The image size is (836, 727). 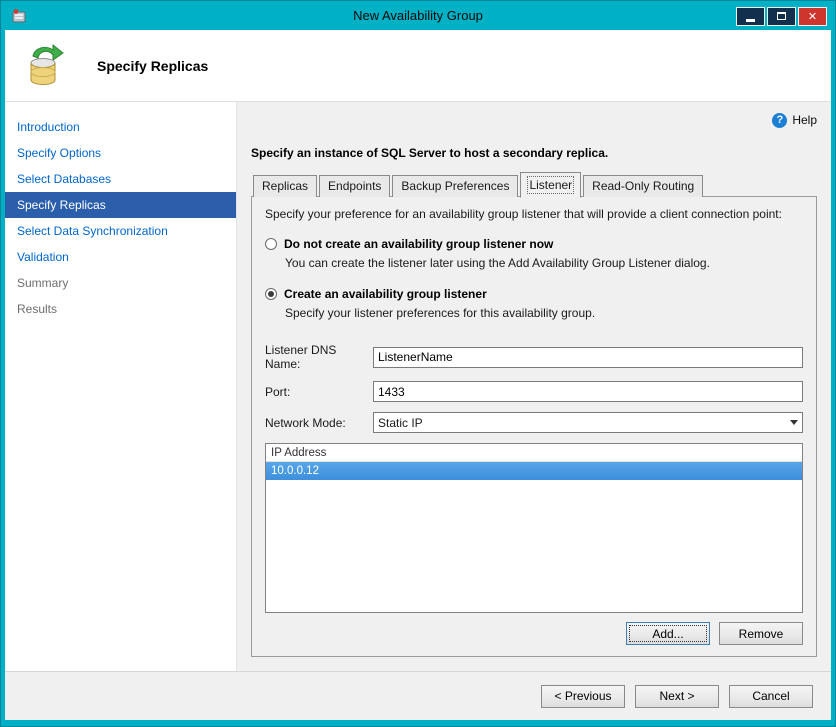 What do you see at coordinates (418, 695) in the screenshot?
I see `wizard-footer: < Previous Next > Cancel` at bounding box center [418, 695].